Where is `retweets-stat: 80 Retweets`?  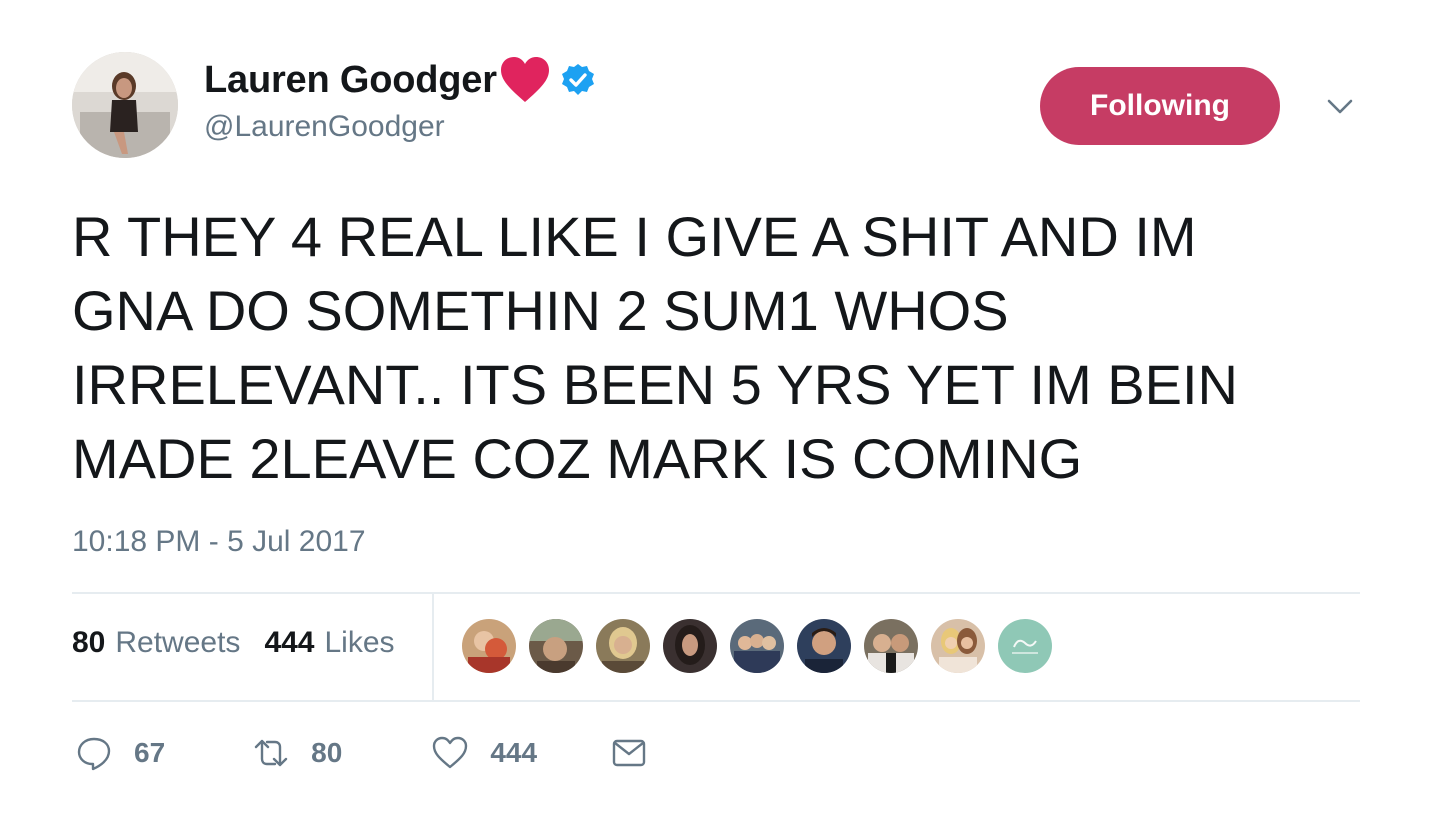
retweets-stat: 80 Retweets is located at coordinates (156, 643).